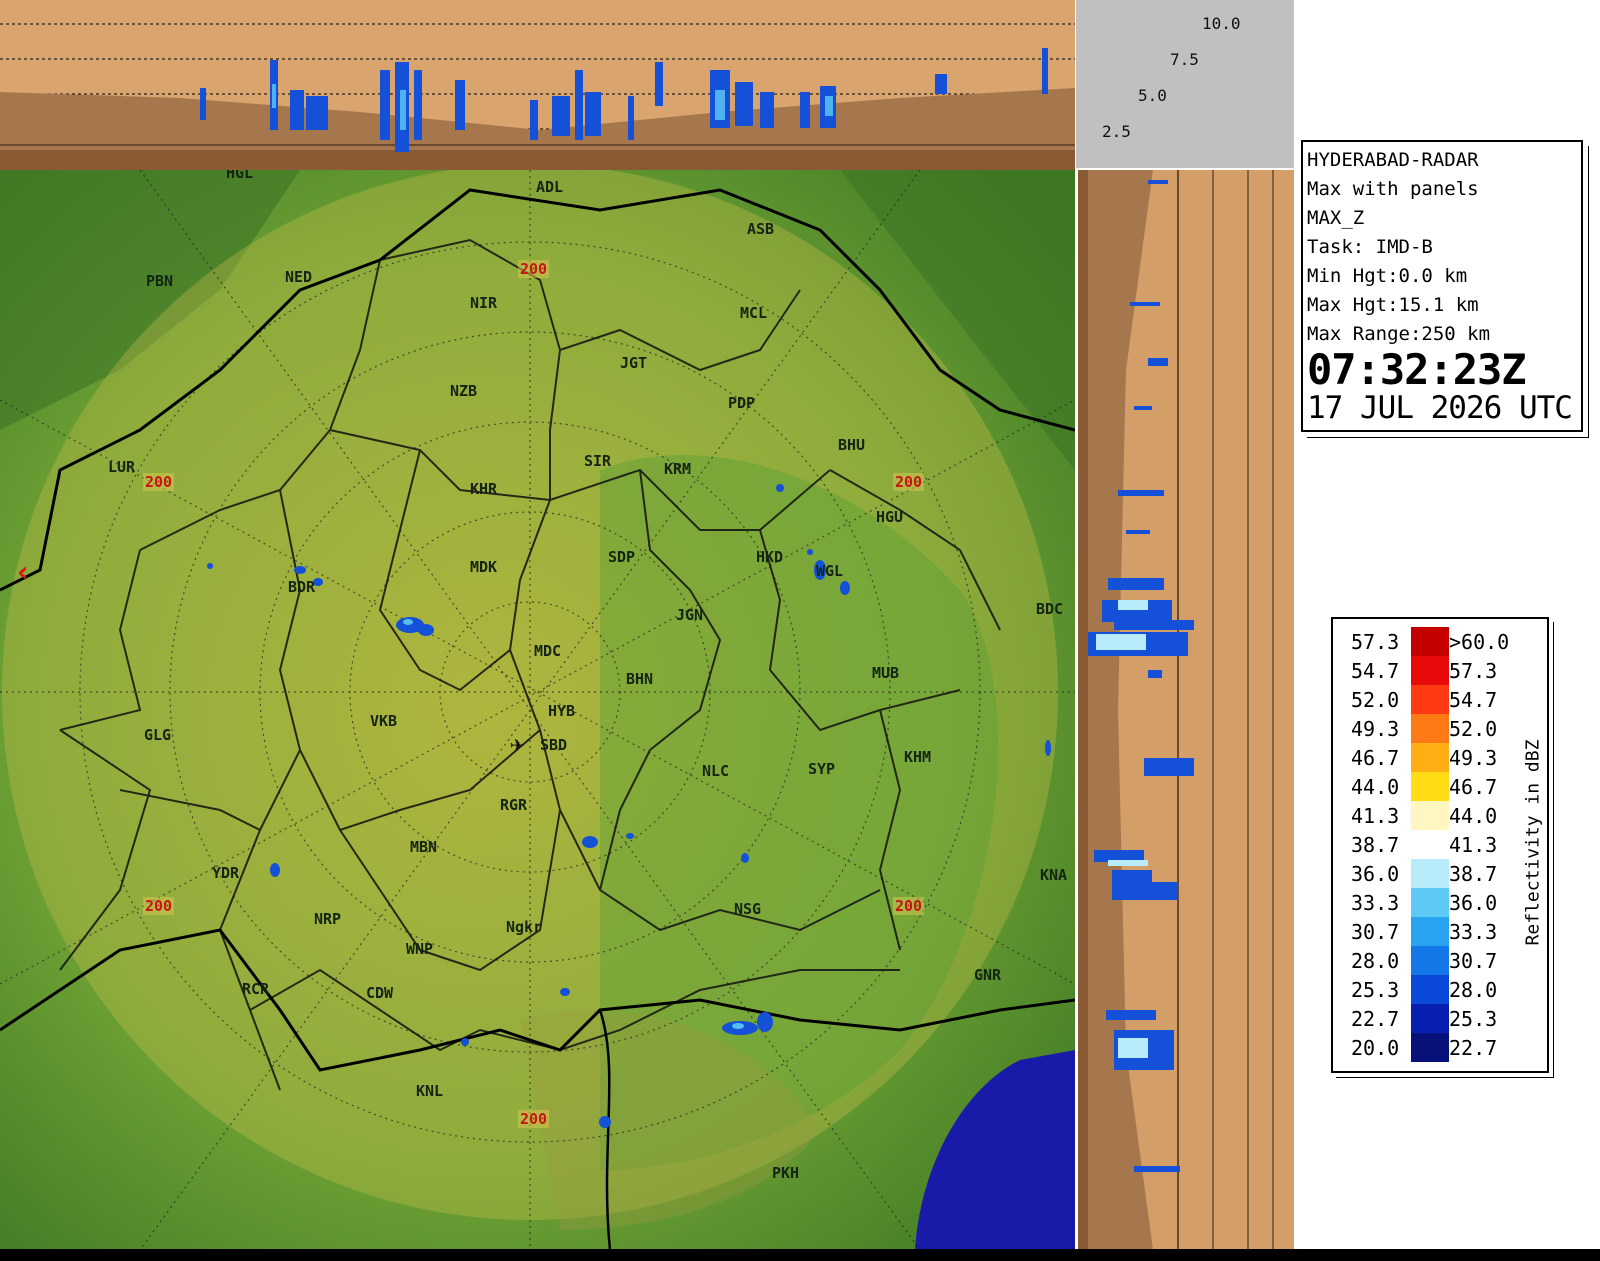 This screenshot has width=1600, height=1261. What do you see at coordinates (1054, 875) in the screenshot?
I see `station-label: KNA` at bounding box center [1054, 875].